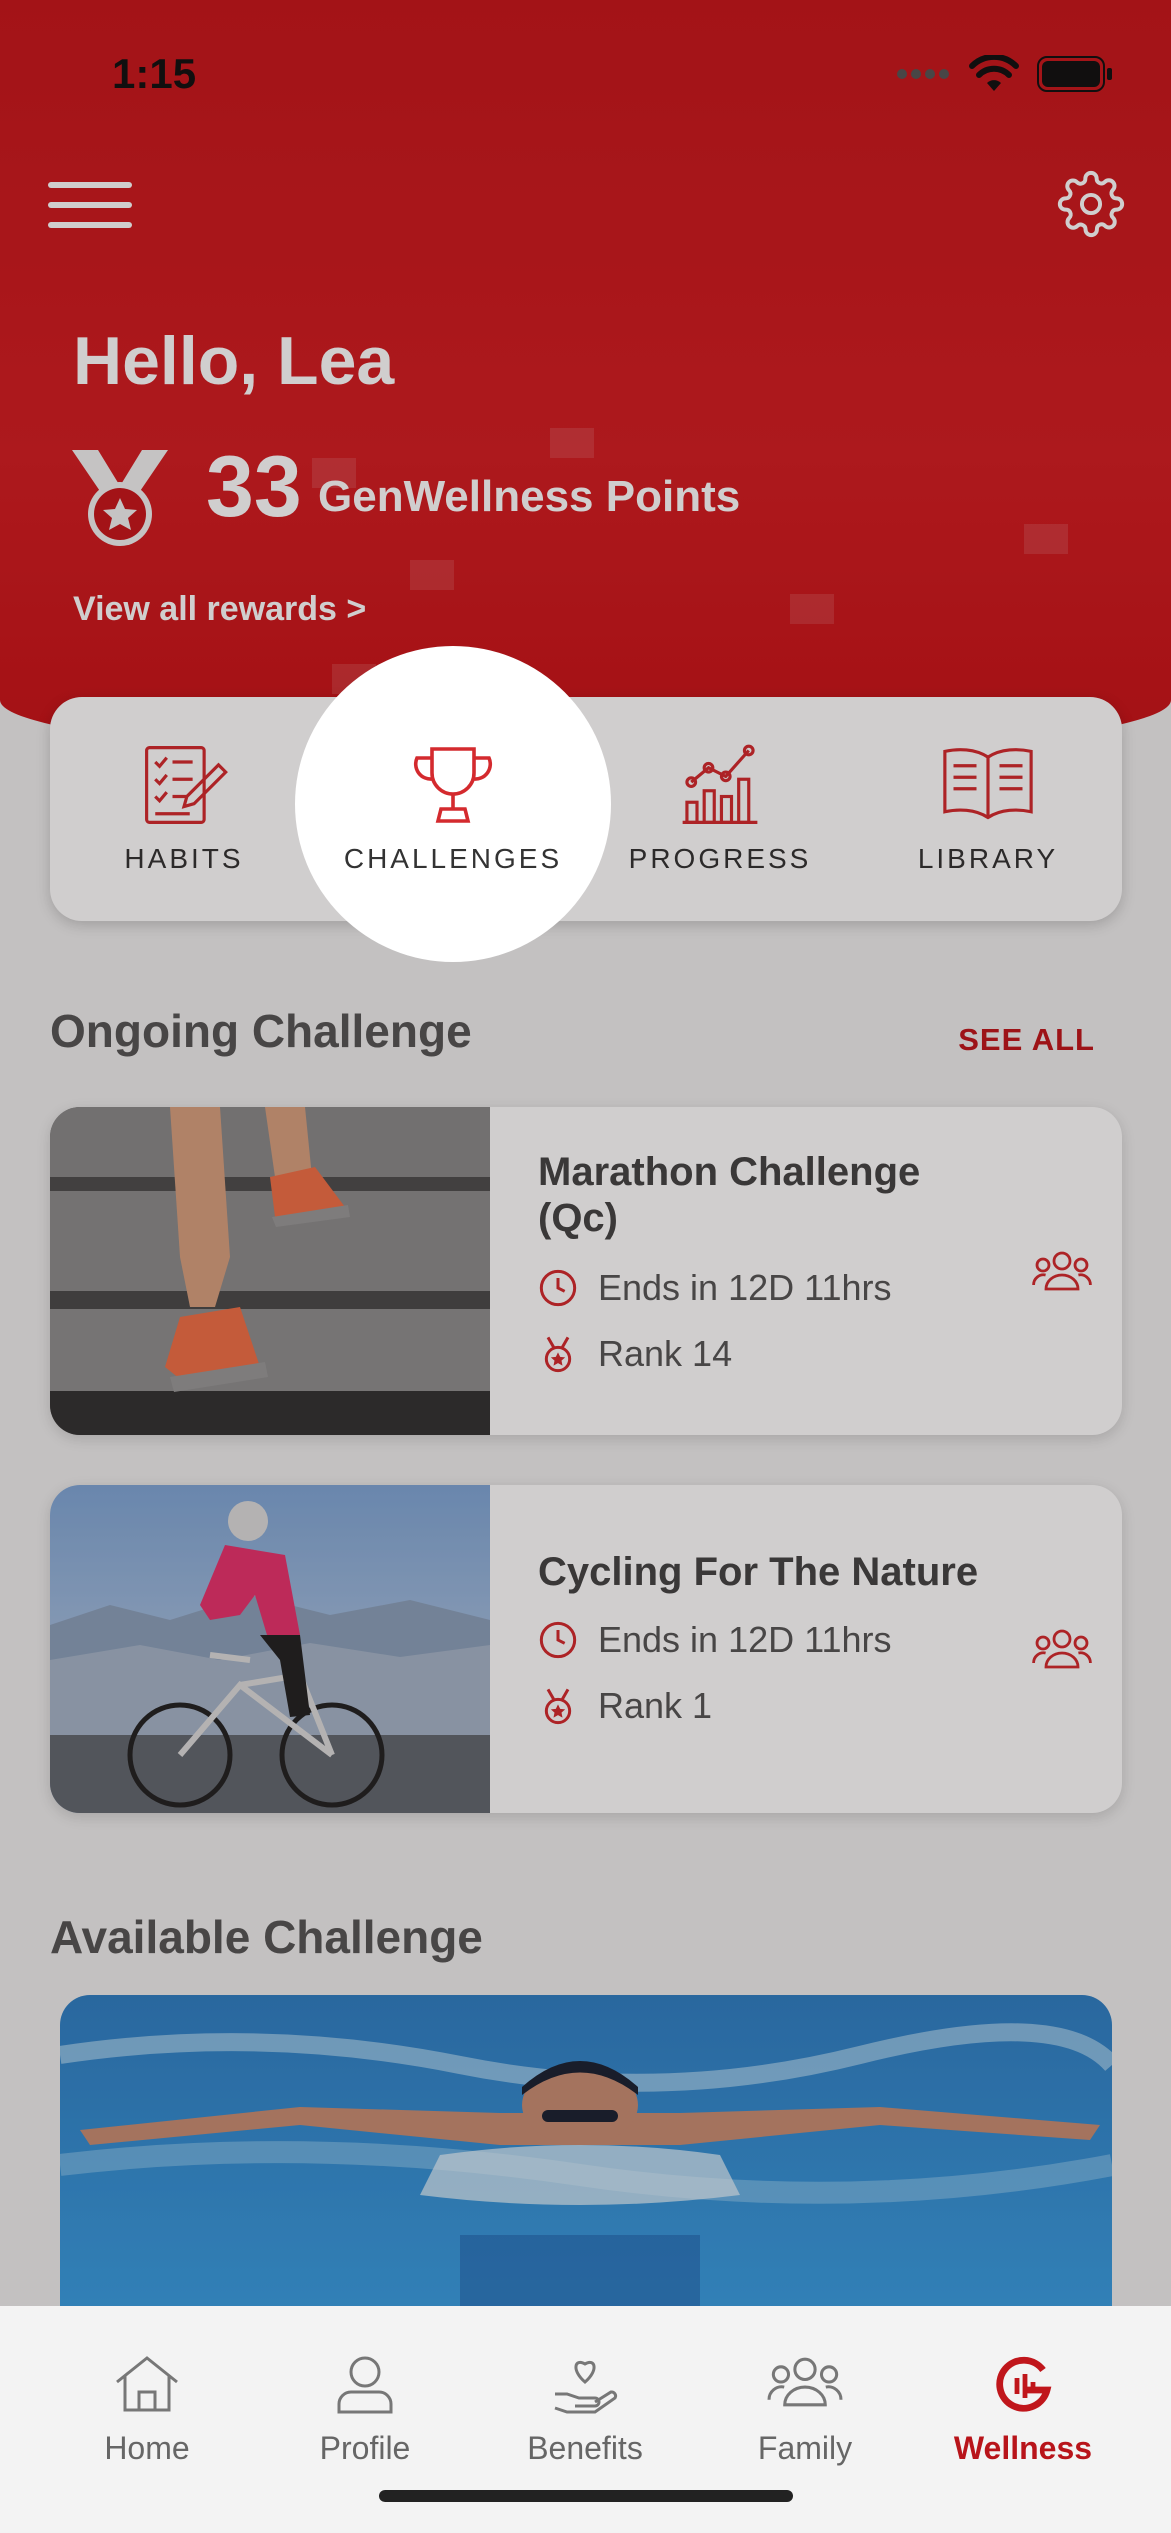 The height and width of the screenshot is (2533, 1171). I want to click on chart-icon, so click(720, 784).